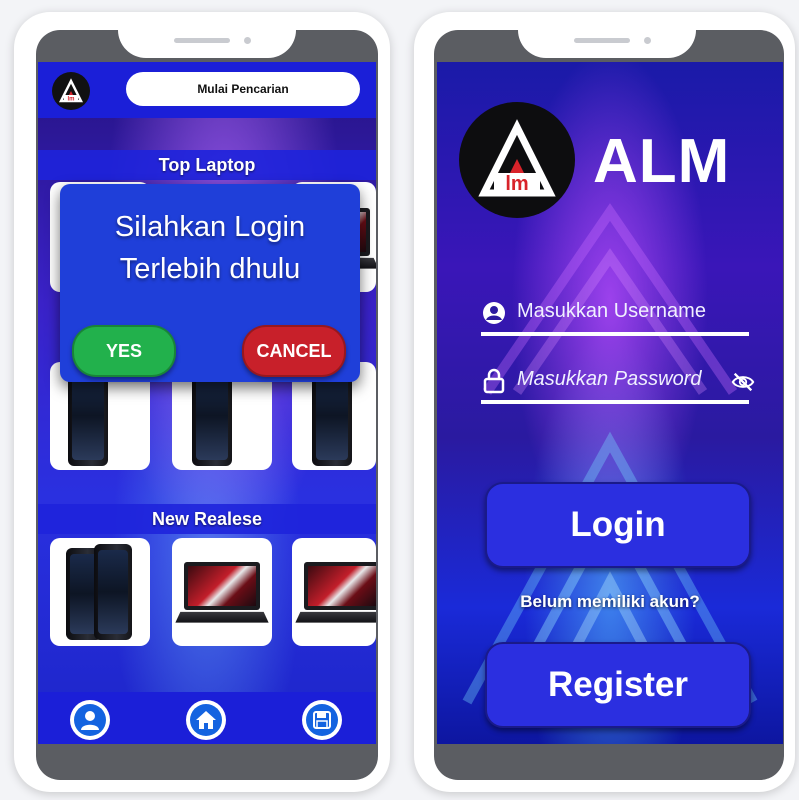 This screenshot has width=799, height=800. I want to click on nav-profile-button, so click(90, 720).